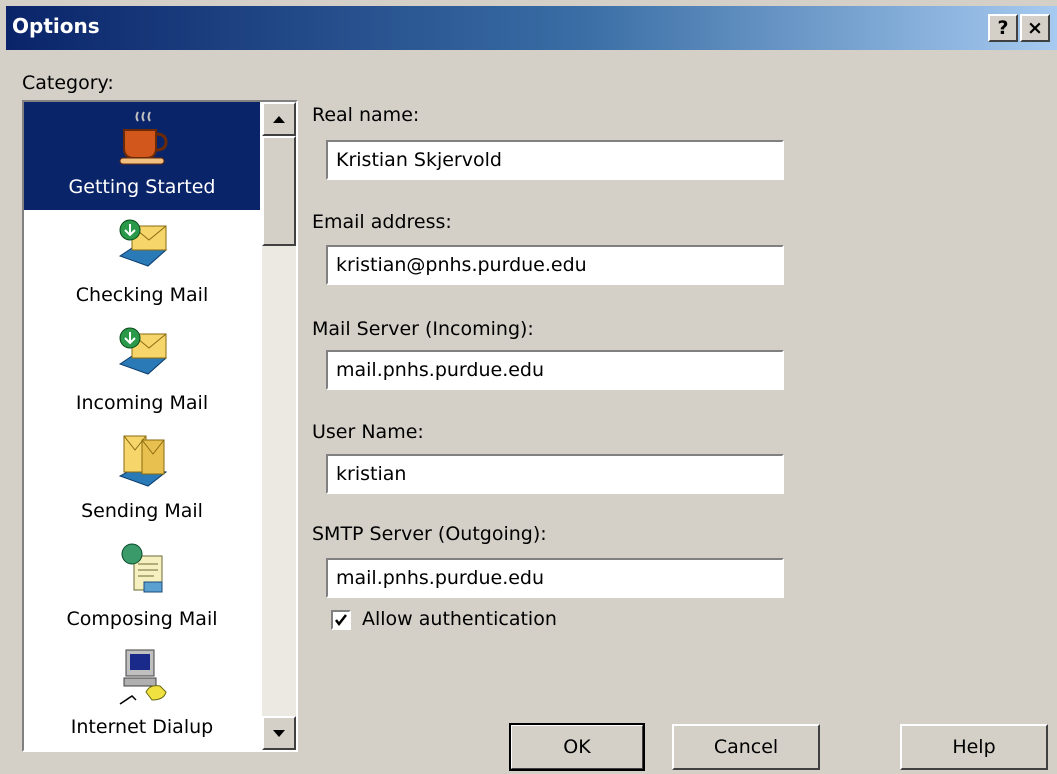  I want to click on help-title-button: ?, so click(1003, 28).